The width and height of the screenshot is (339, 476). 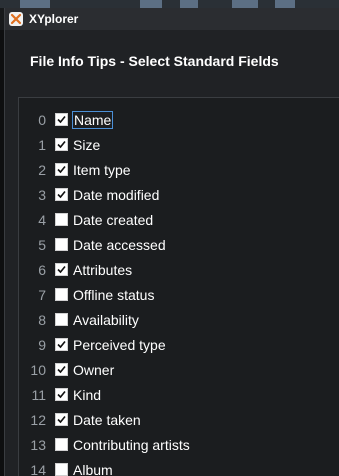 I want to click on field-index: 10, so click(x=38, y=369).